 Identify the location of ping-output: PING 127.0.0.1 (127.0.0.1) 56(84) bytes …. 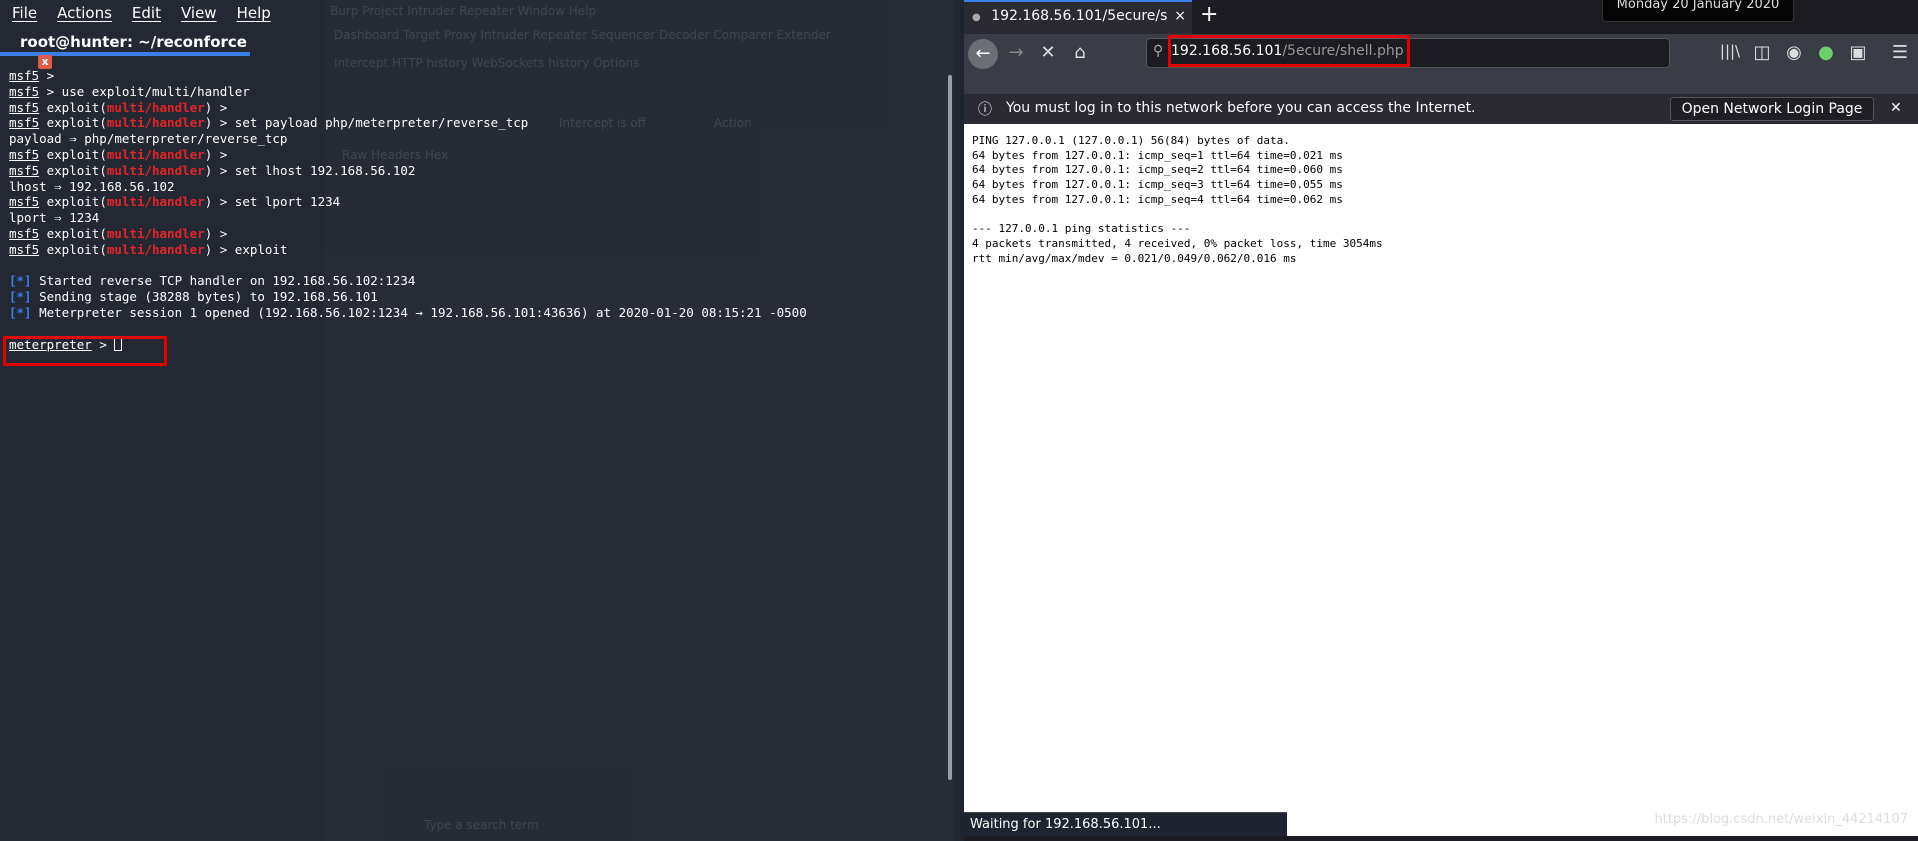
(1177, 199).